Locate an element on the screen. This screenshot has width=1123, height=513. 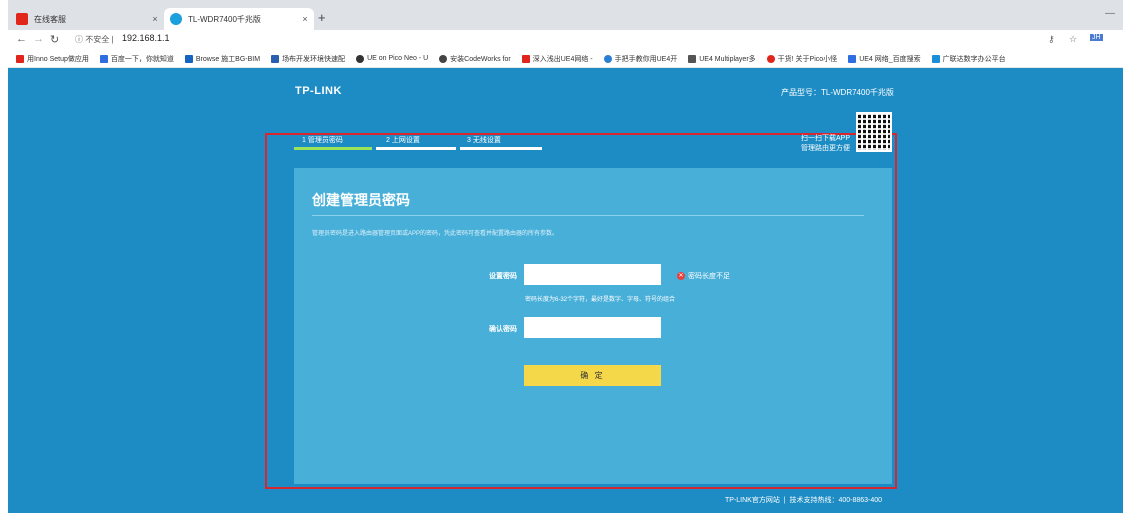
key-icon: ⚷ is located at coordinates (1051, 39).